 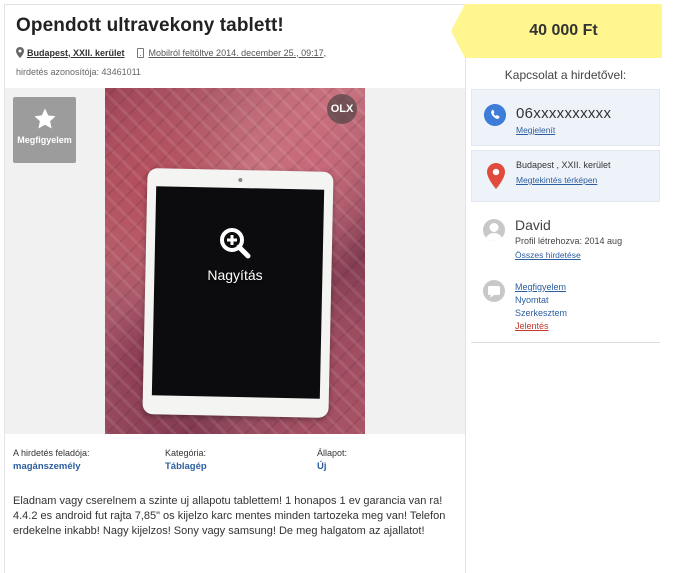 I want to click on detail-value: magánszemély, so click(x=51, y=466).